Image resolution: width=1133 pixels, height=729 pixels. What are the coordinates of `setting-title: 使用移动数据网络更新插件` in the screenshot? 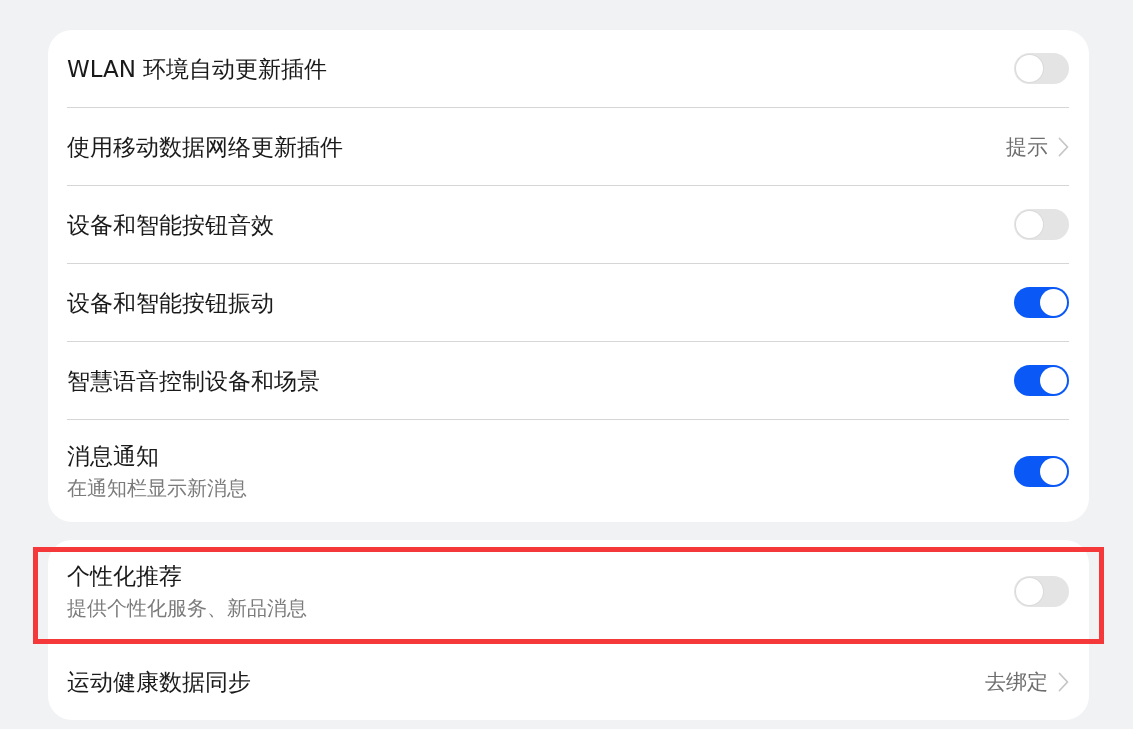 It's located at (205, 147).